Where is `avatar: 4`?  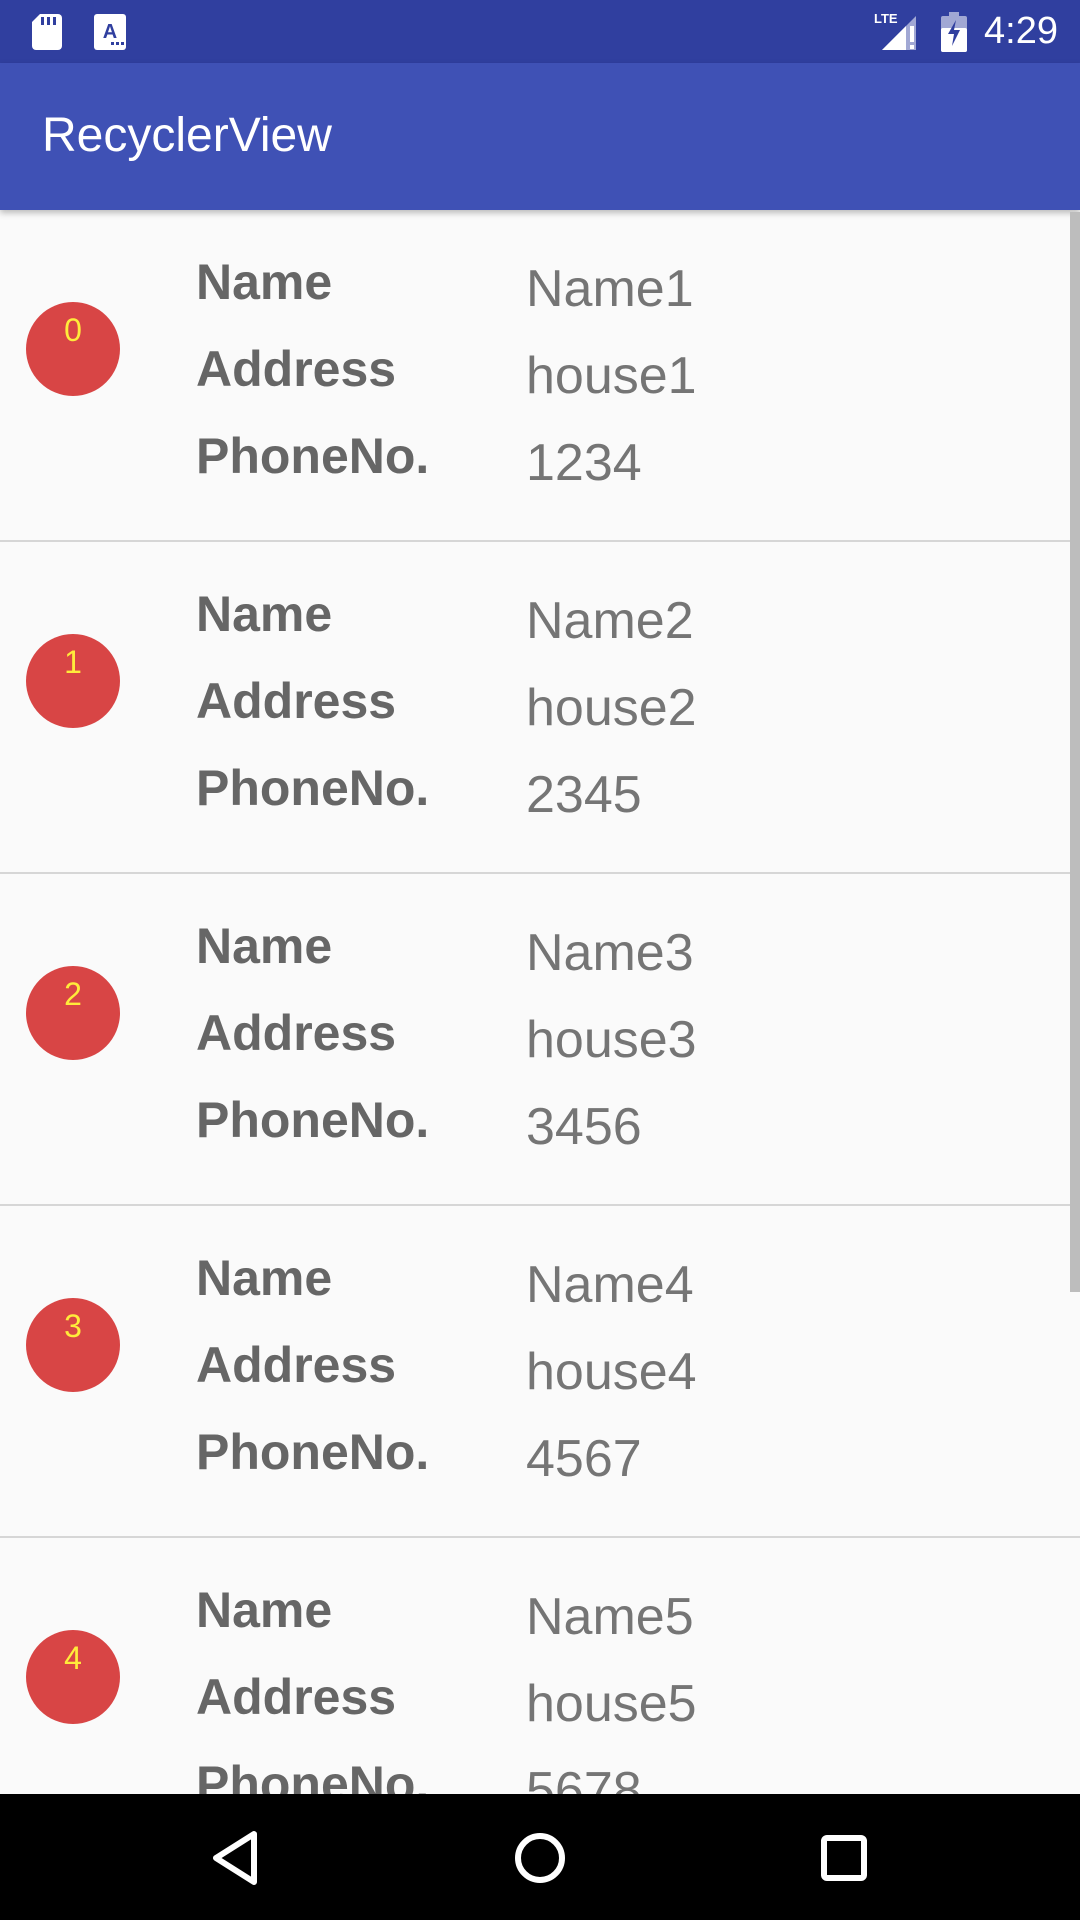 avatar: 4 is located at coordinates (73, 1677).